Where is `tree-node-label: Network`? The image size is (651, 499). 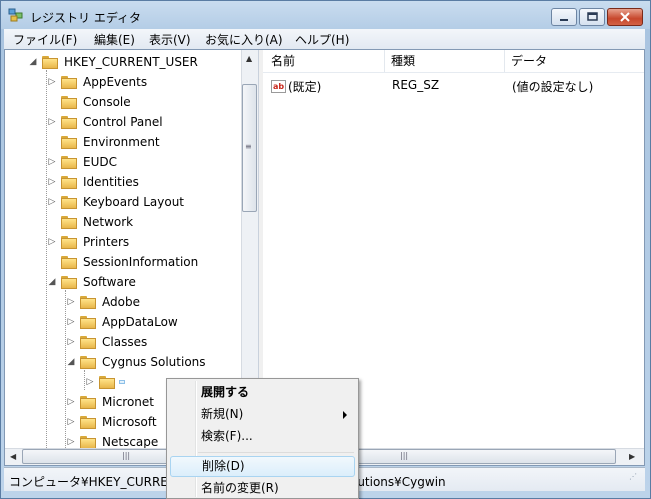 tree-node-label: Network is located at coordinates (108, 222).